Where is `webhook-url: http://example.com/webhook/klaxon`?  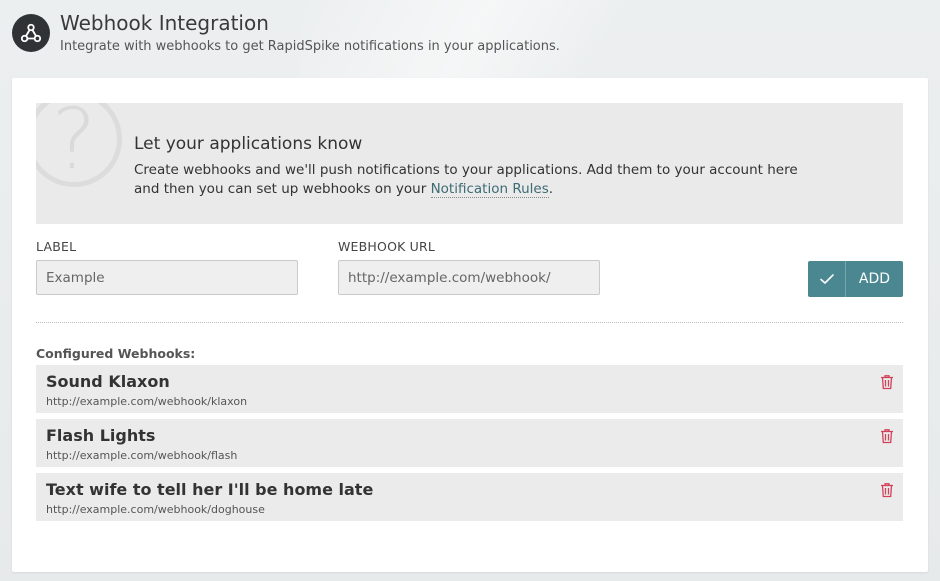 webhook-url: http://example.com/webhook/klaxon is located at coordinates (147, 401).